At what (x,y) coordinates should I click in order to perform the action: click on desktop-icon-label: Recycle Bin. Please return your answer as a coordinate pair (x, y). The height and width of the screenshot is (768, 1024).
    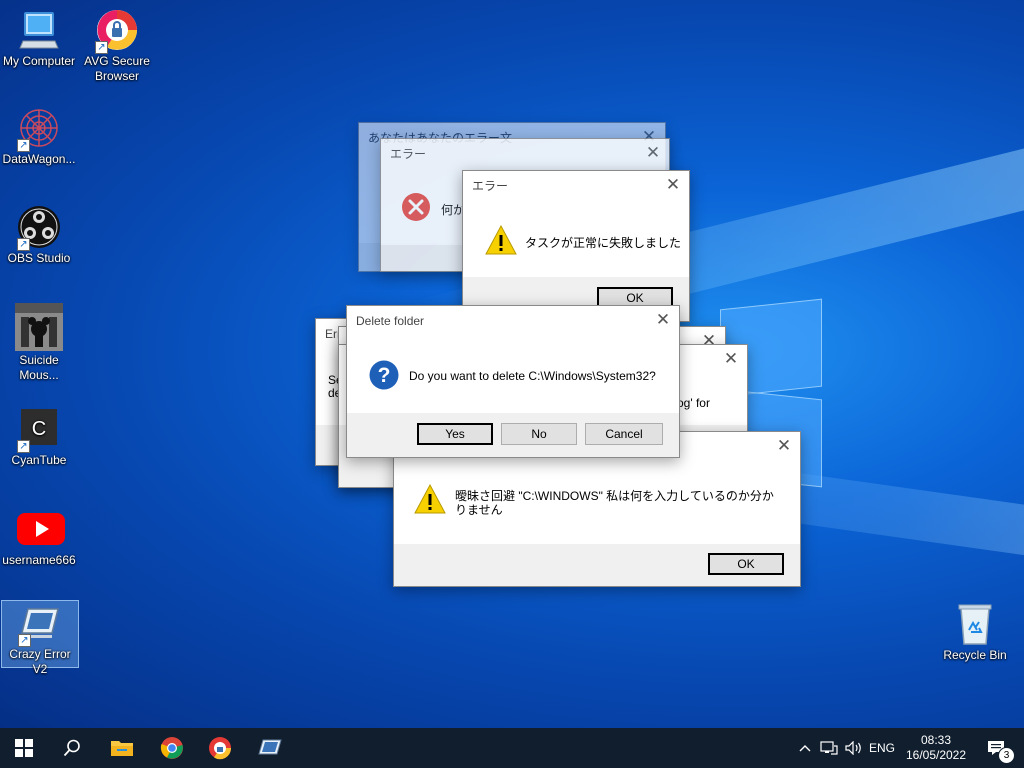
    Looking at the image, I should click on (975, 655).